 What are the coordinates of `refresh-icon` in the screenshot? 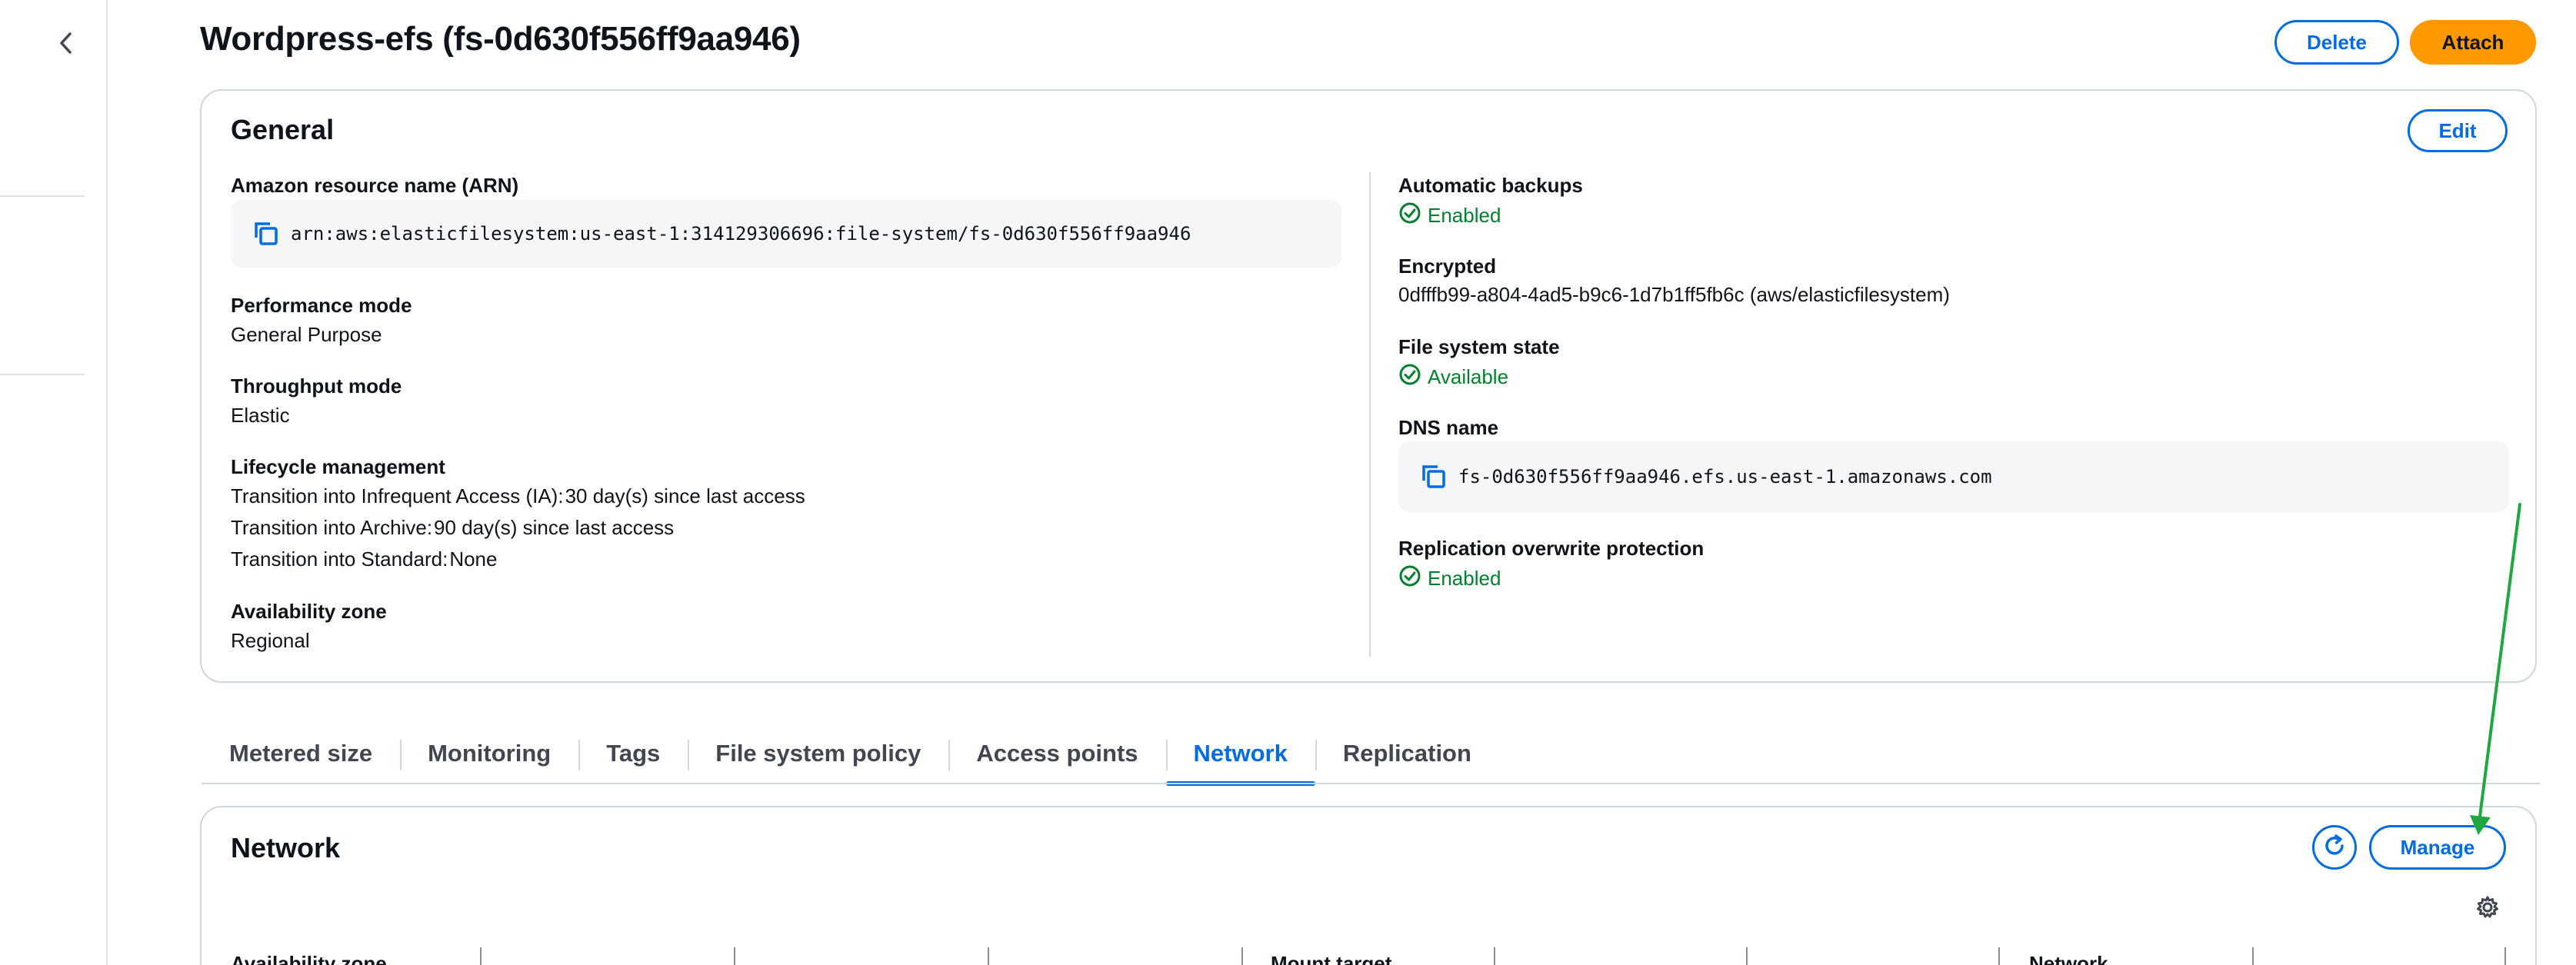 It's located at (2334, 848).